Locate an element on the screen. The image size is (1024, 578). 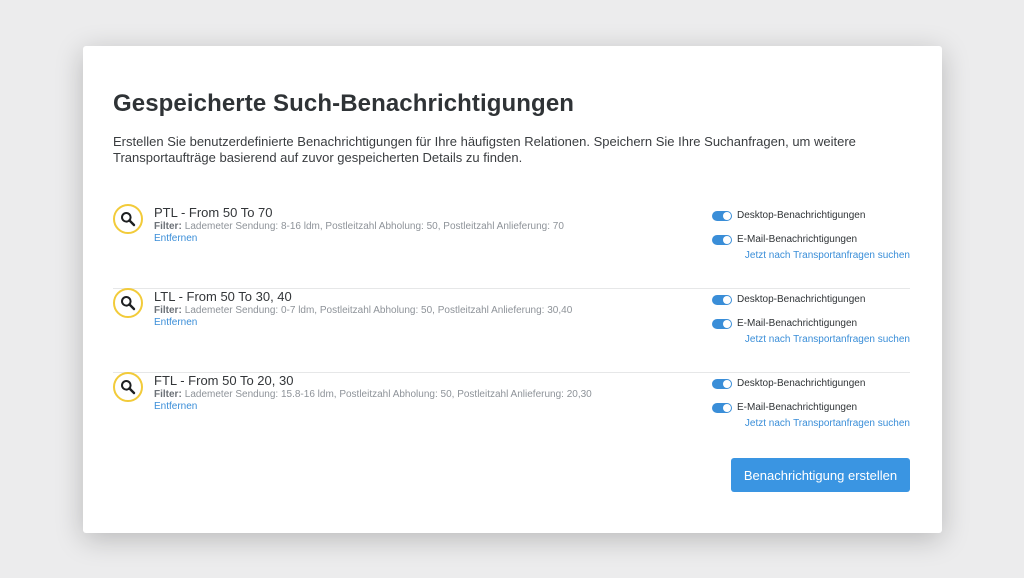
alert-title: LTL - From 50 To 30, 40 is located at coordinates (223, 296).